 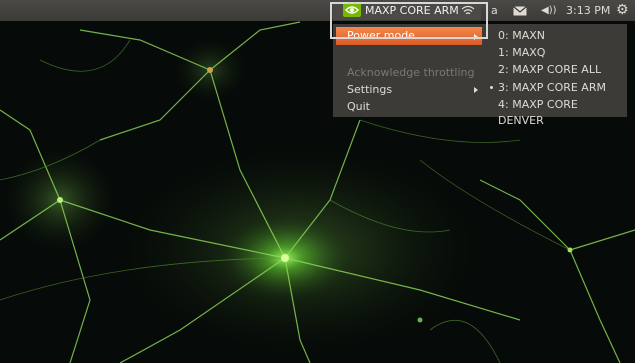 What do you see at coordinates (369, 90) in the screenshot?
I see `menu-item-settings: Settings` at bounding box center [369, 90].